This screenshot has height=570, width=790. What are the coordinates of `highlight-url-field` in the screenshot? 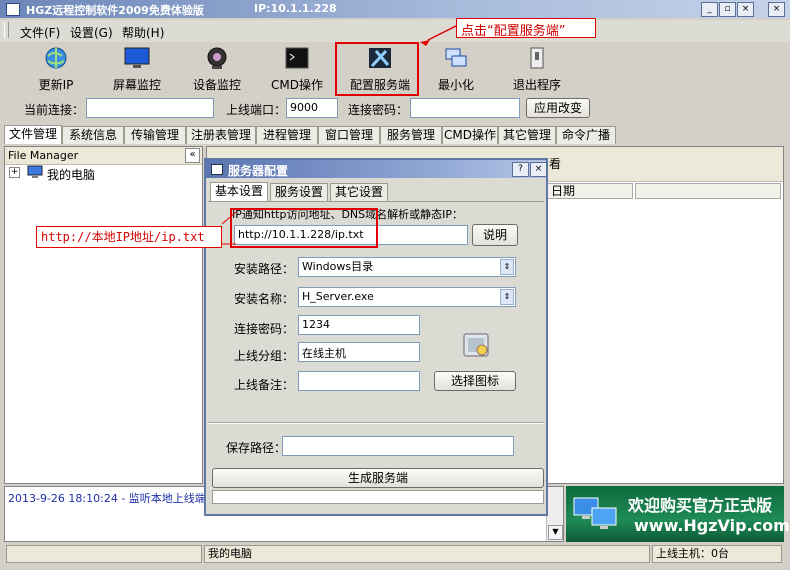 It's located at (304, 228).